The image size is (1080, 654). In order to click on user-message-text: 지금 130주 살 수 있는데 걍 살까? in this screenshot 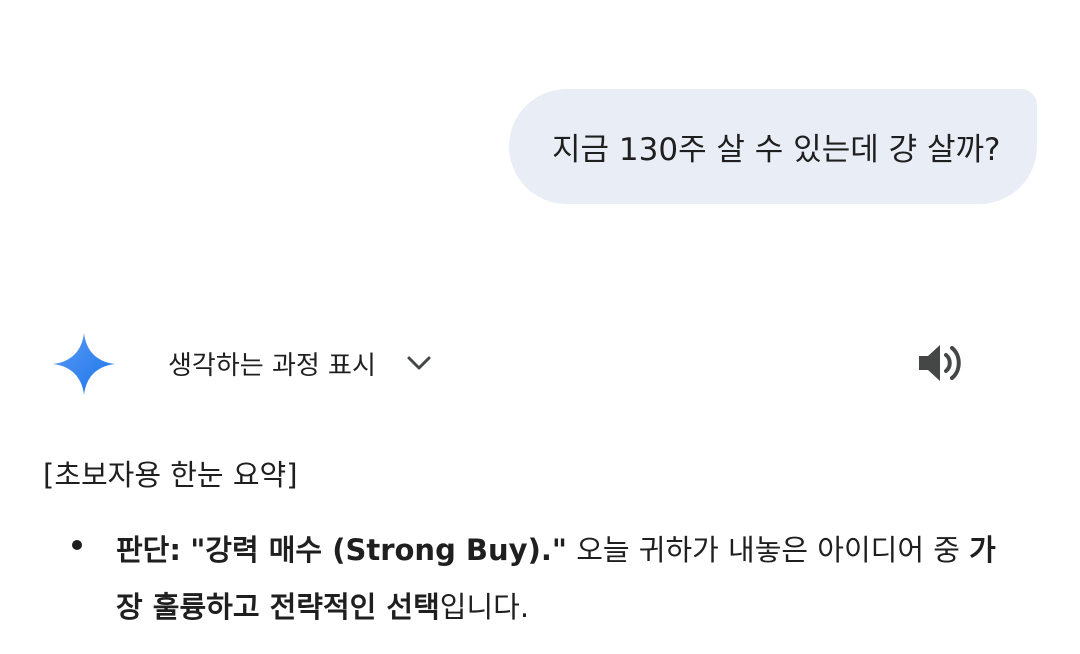, I will do `click(776, 150)`.